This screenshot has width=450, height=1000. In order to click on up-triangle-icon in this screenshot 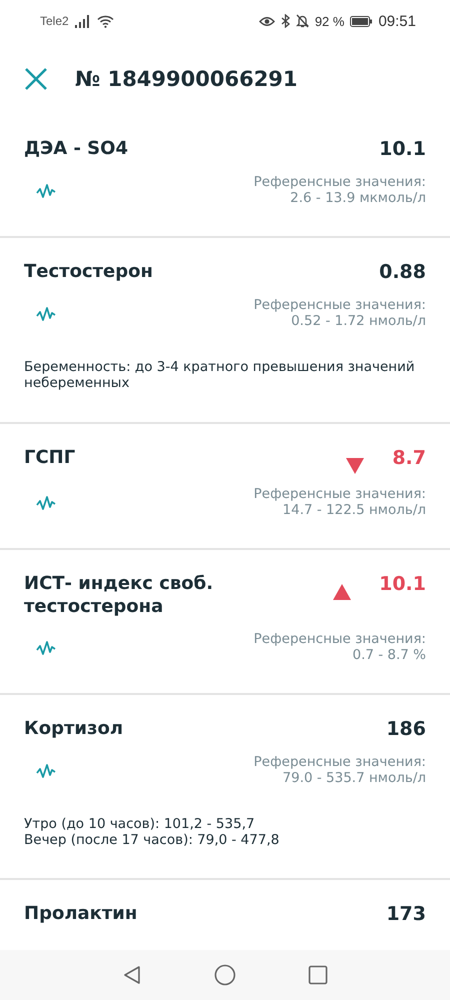, I will do `click(342, 592)`.